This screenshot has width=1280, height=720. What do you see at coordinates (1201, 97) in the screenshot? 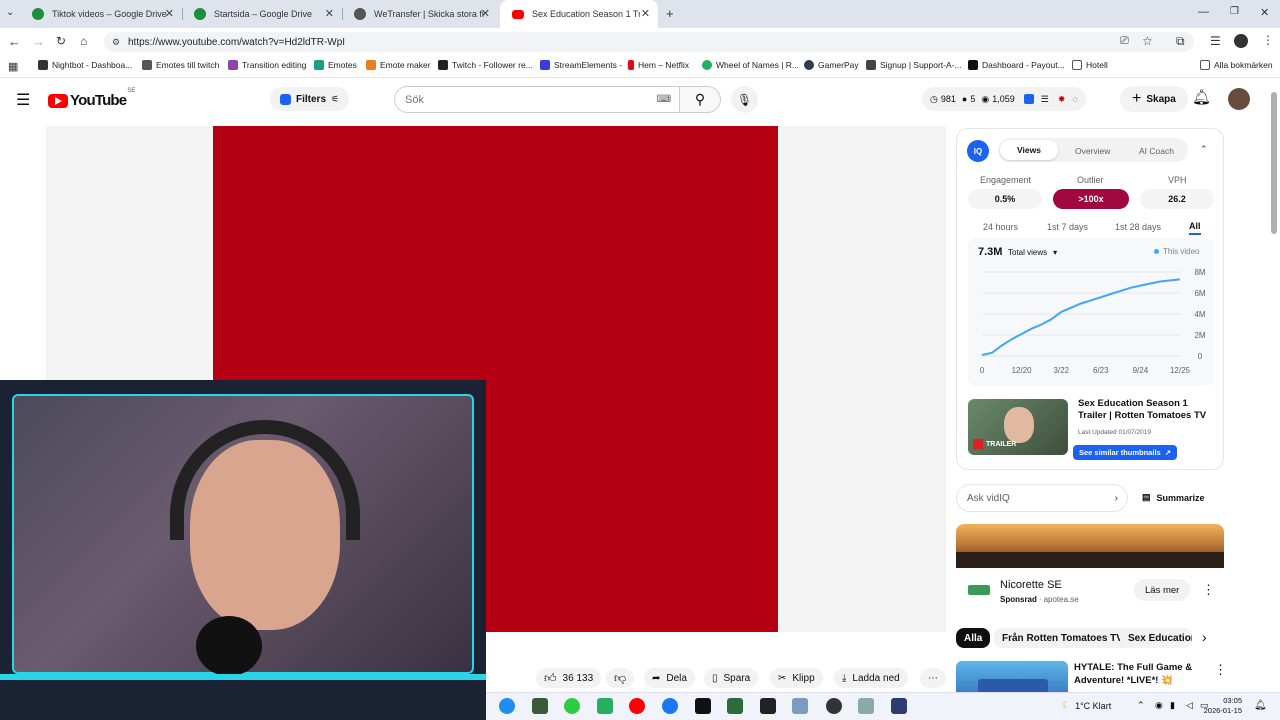
I see `notifications-bell-icon: 🔔︎` at bounding box center [1201, 97].